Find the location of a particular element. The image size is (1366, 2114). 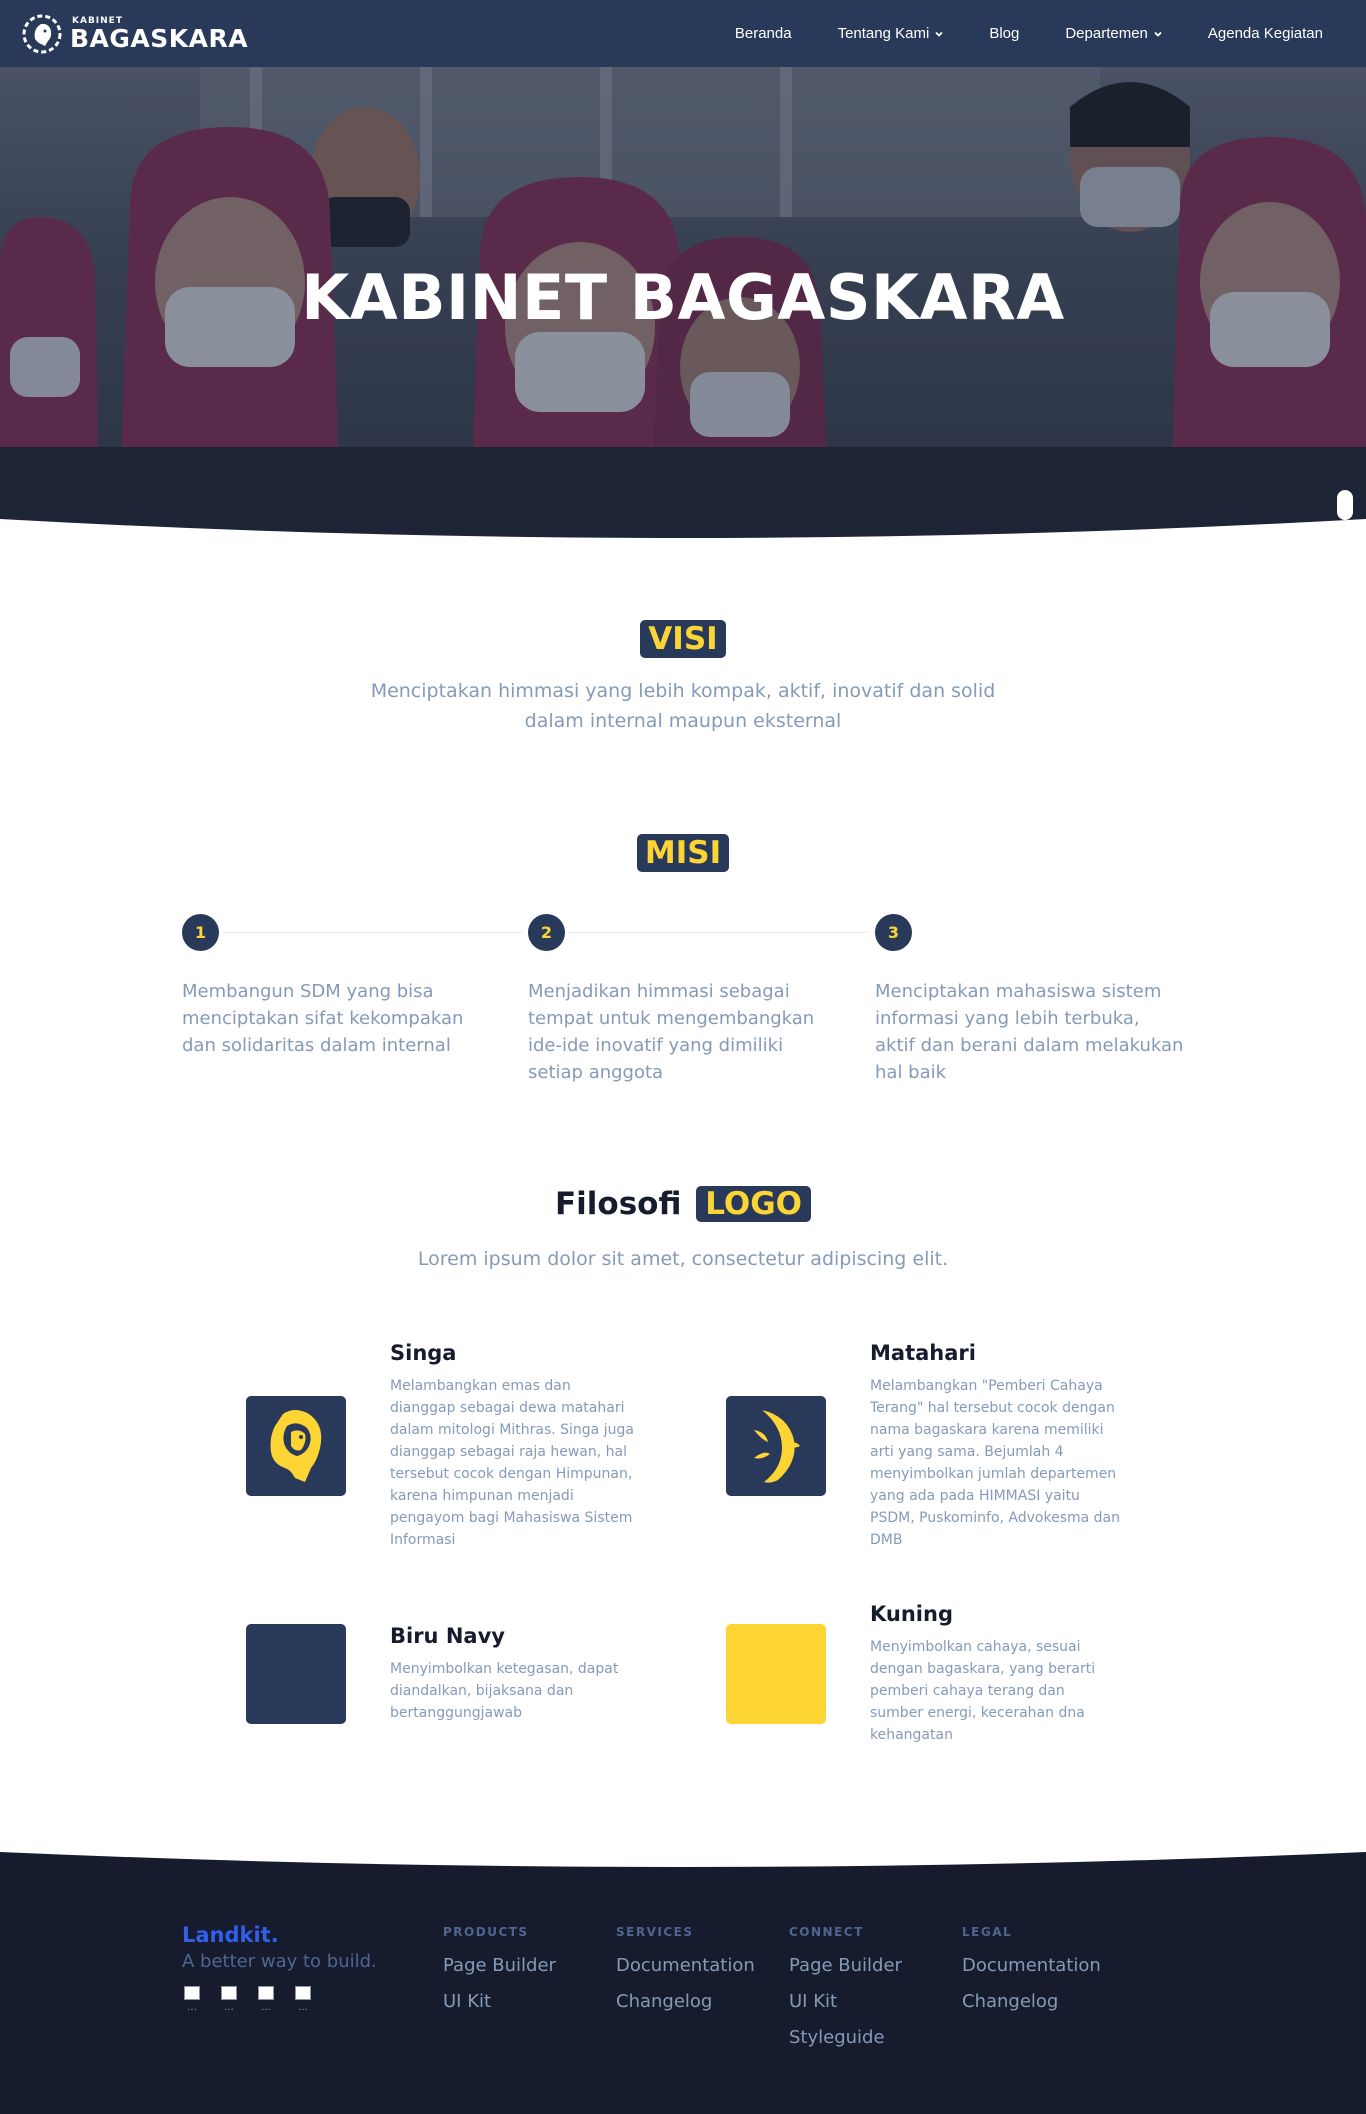

hero-title: KABINET BAGASKARA is located at coordinates (683, 297).